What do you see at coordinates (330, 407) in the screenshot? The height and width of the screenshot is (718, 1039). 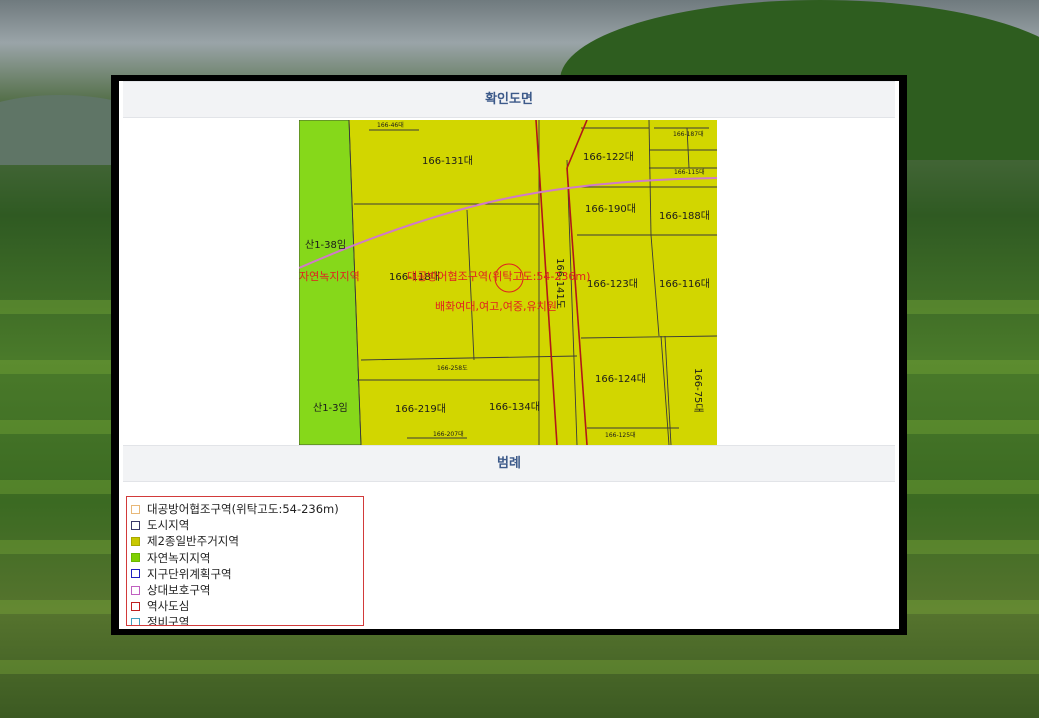 I see `parcel-label: 산1-3임` at bounding box center [330, 407].